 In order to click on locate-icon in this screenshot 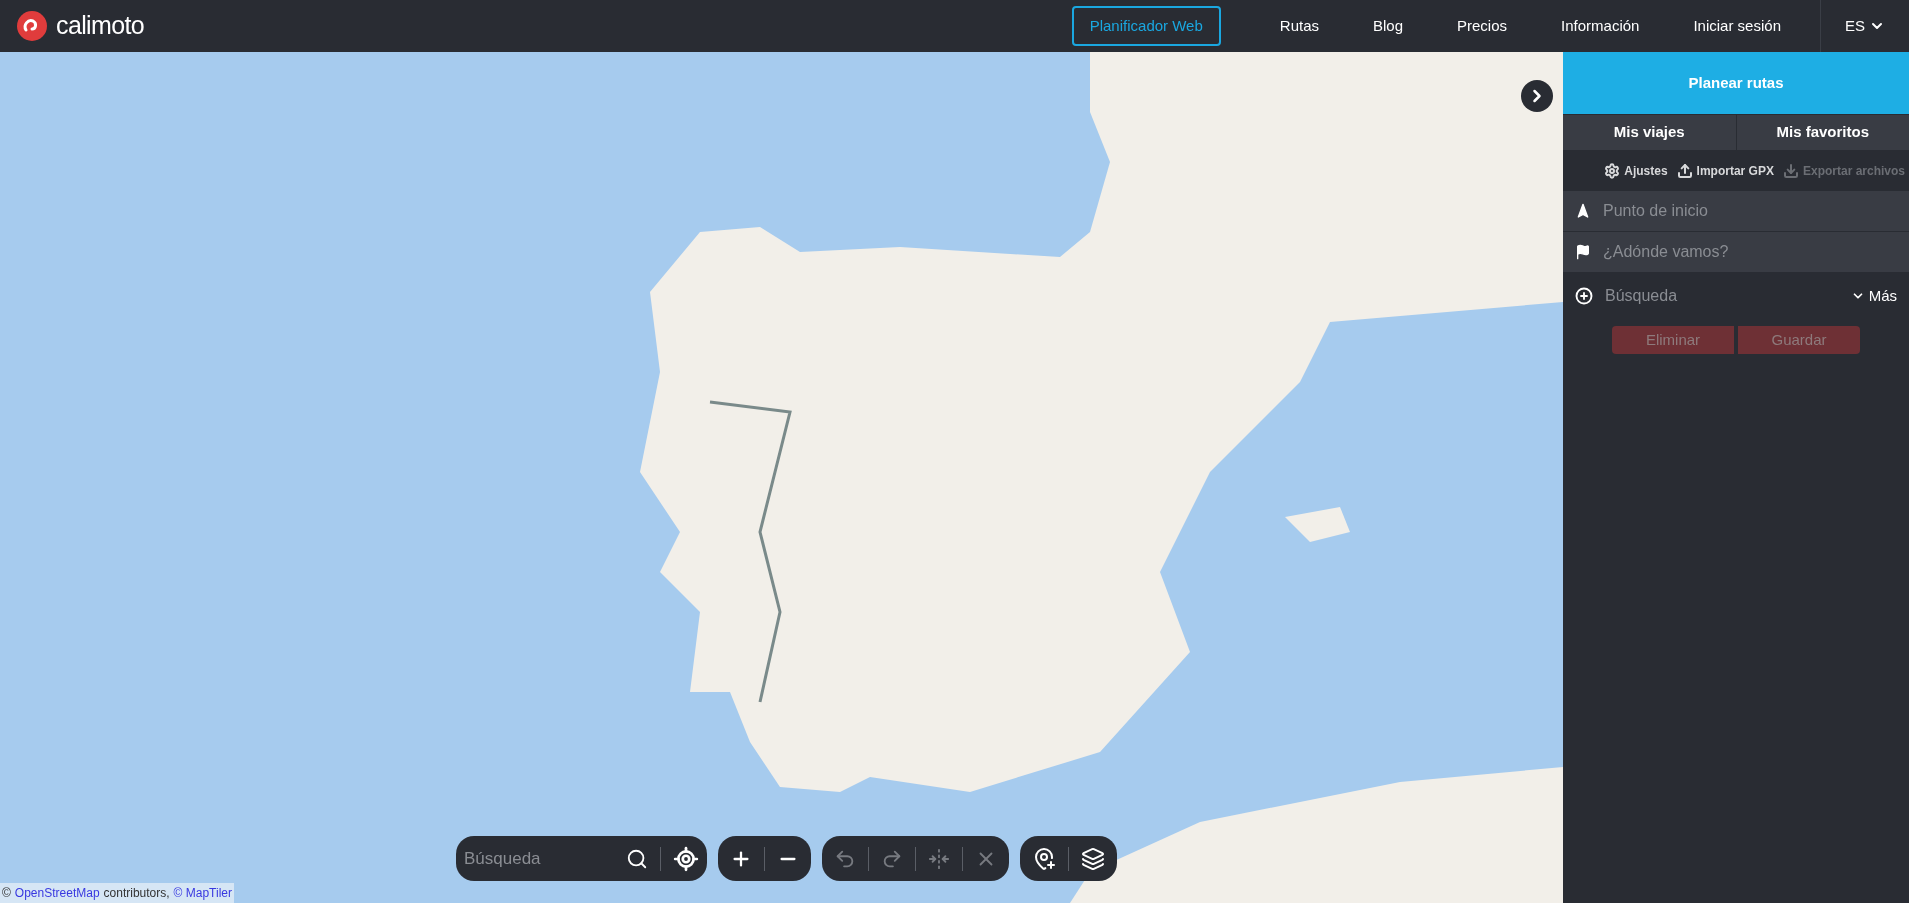, I will do `click(686, 858)`.